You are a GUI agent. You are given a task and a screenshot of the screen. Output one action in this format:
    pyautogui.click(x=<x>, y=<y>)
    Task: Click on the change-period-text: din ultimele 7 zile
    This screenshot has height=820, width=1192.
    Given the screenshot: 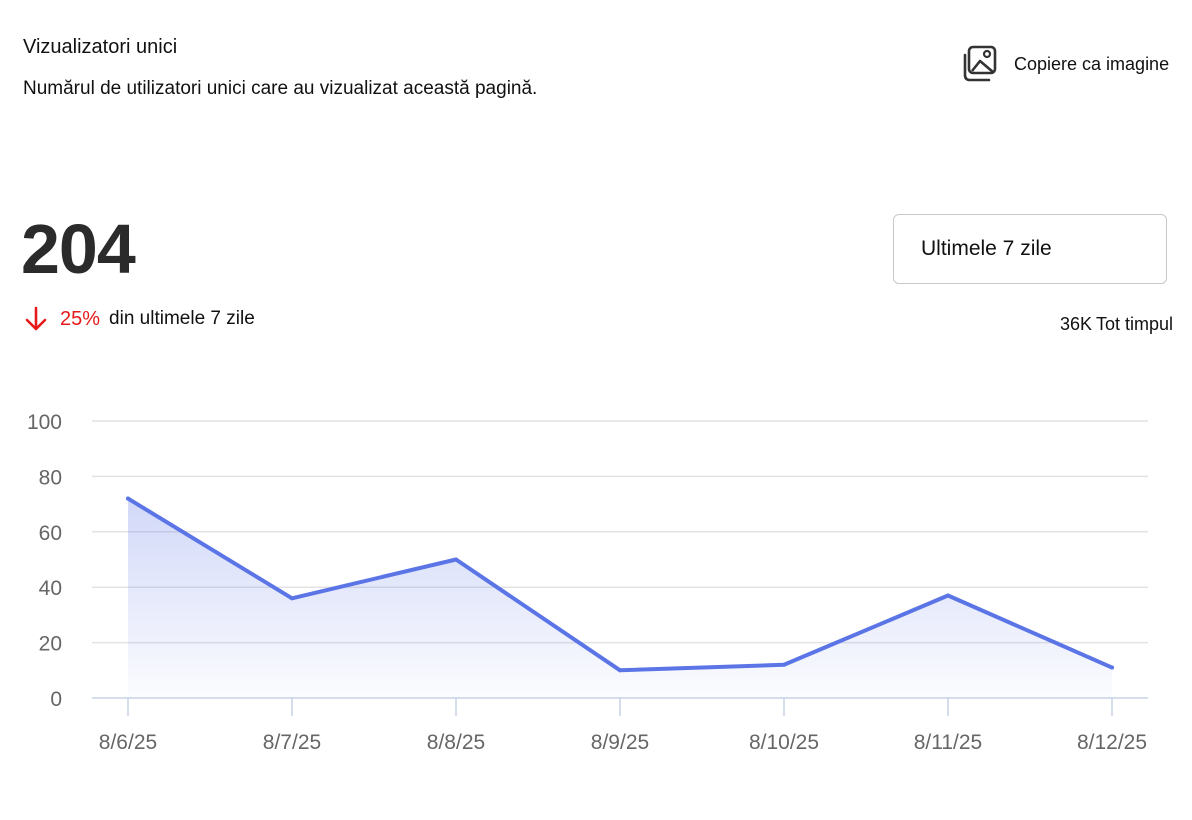 What is the action you would take?
    pyautogui.click(x=182, y=318)
    